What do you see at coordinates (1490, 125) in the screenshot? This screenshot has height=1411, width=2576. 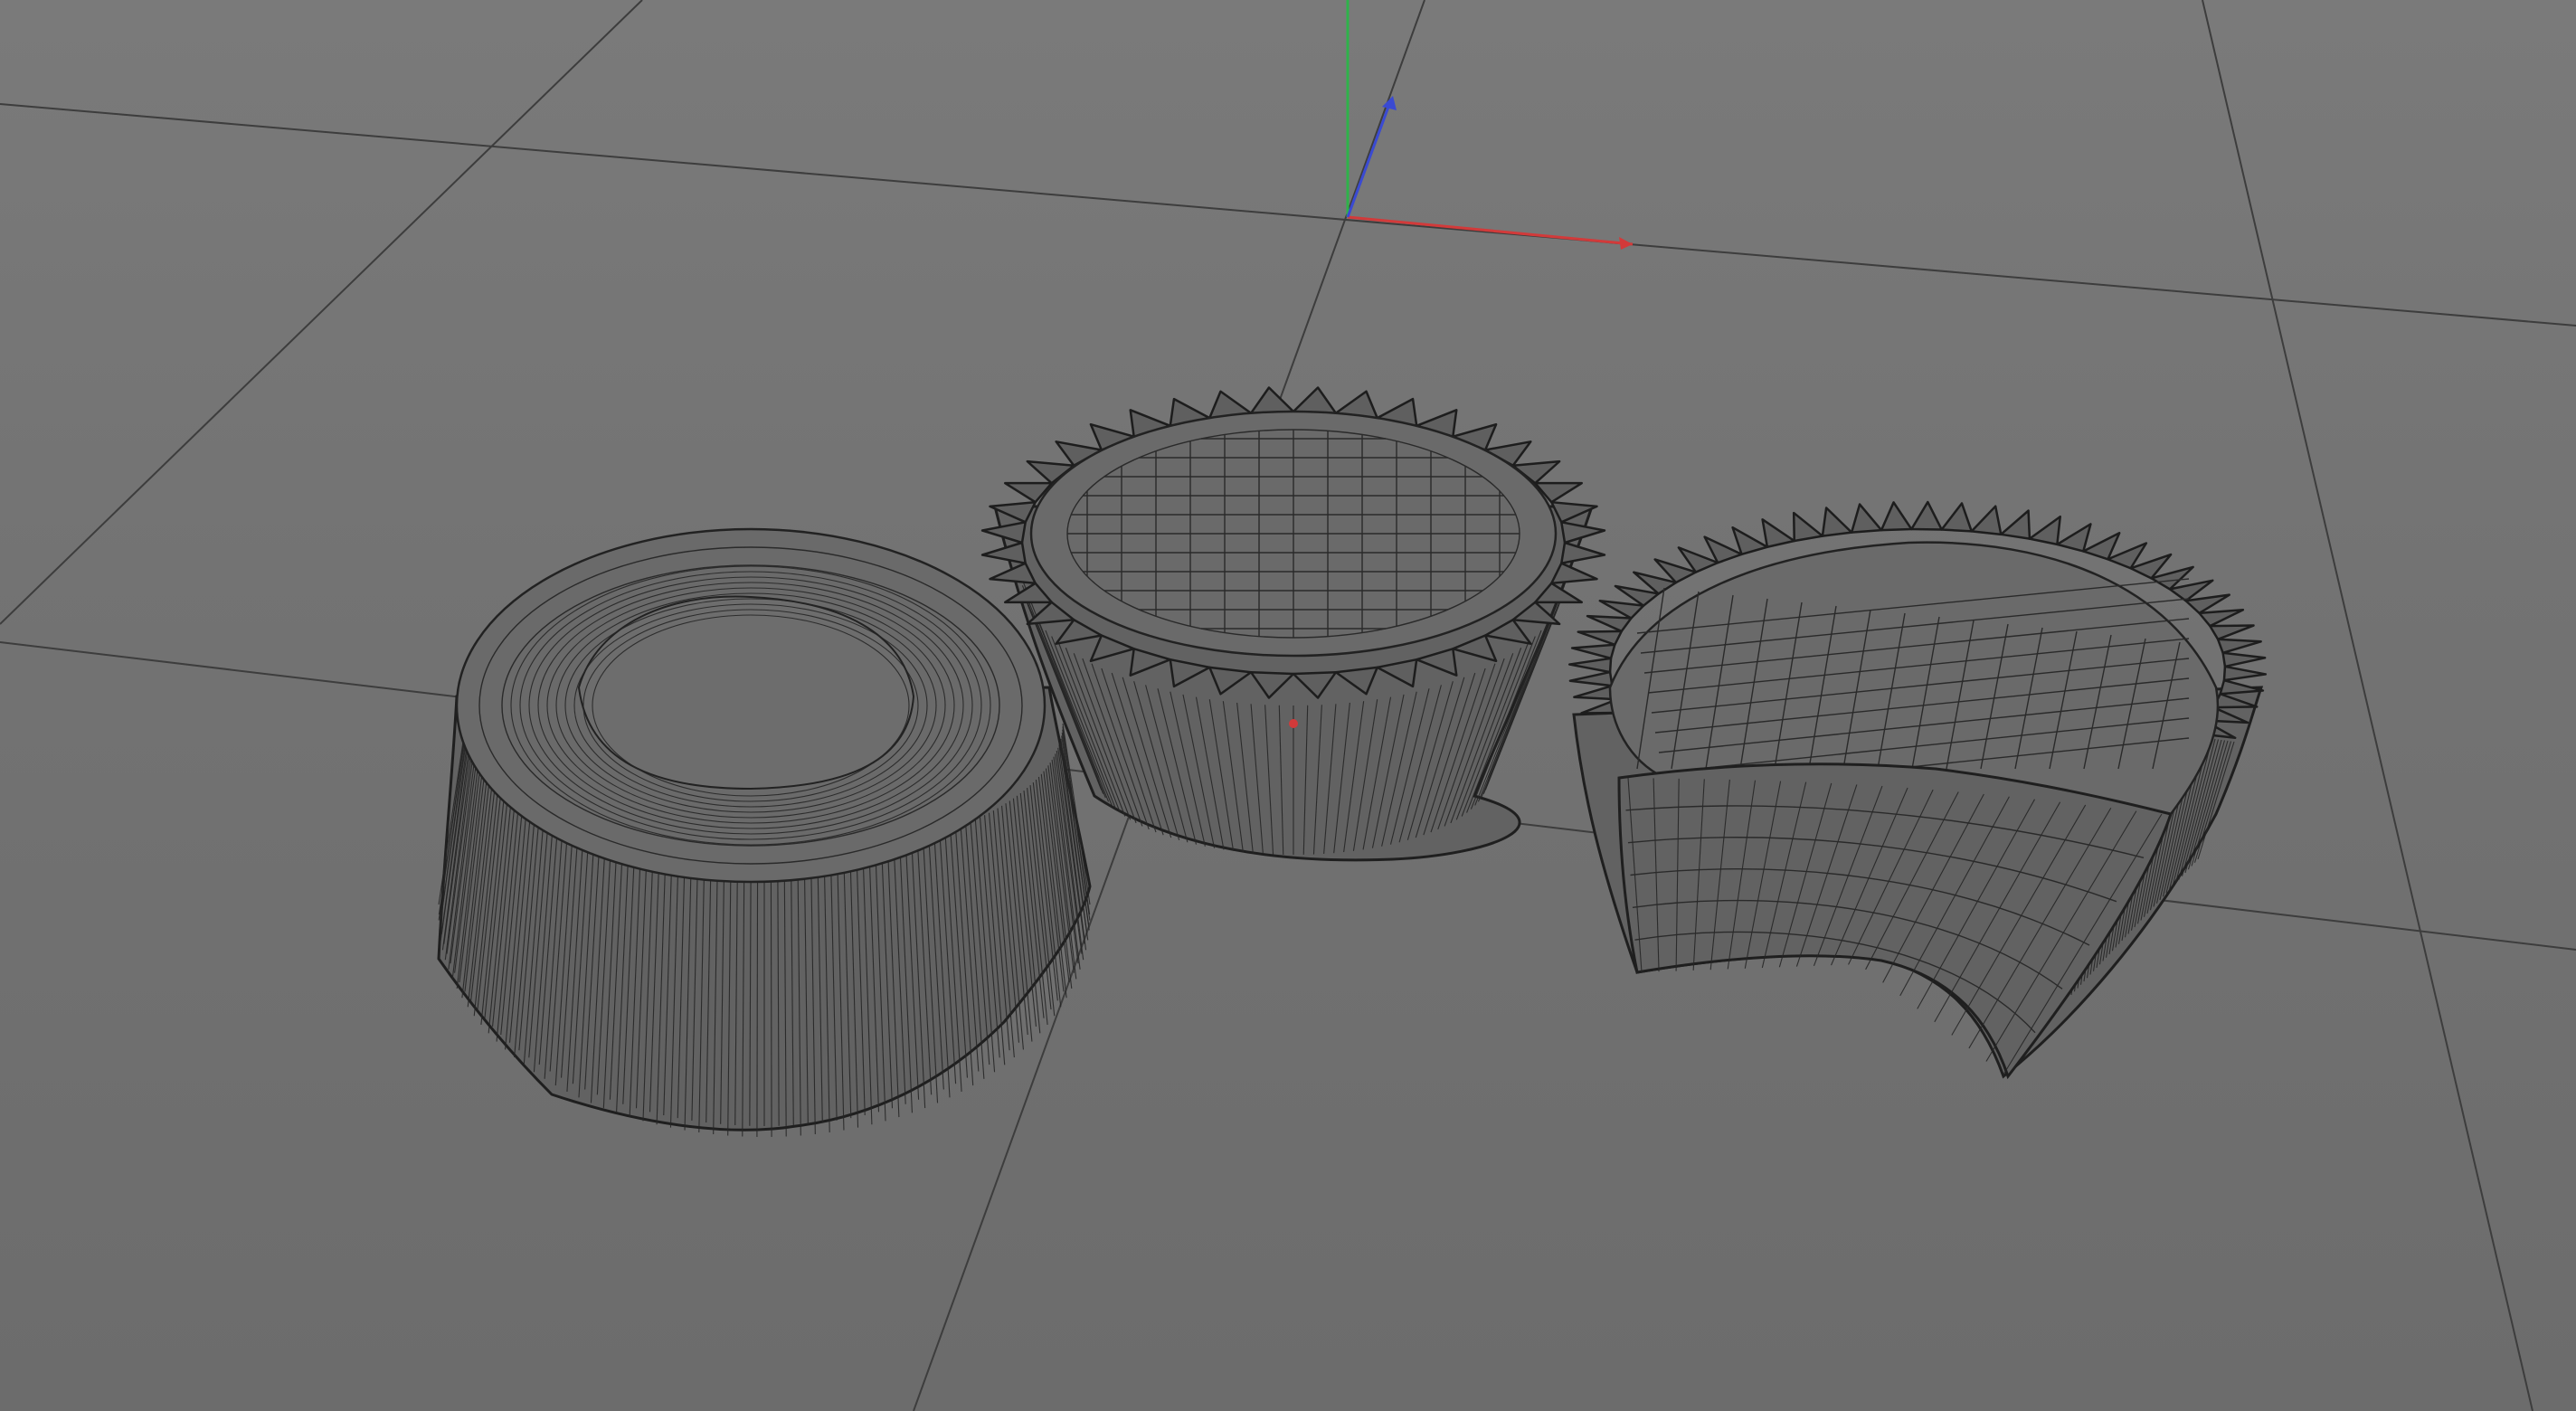 I see `axis-gizmo` at bounding box center [1490, 125].